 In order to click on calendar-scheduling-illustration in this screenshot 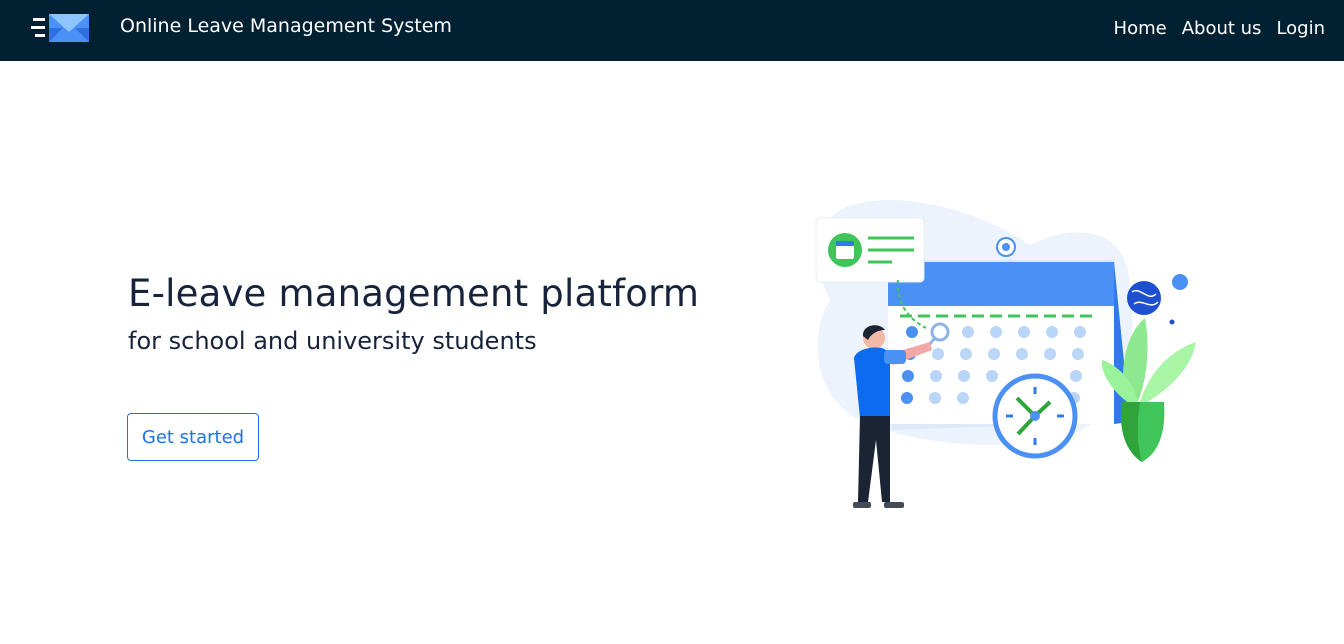, I will do `click(1005, 353)`.